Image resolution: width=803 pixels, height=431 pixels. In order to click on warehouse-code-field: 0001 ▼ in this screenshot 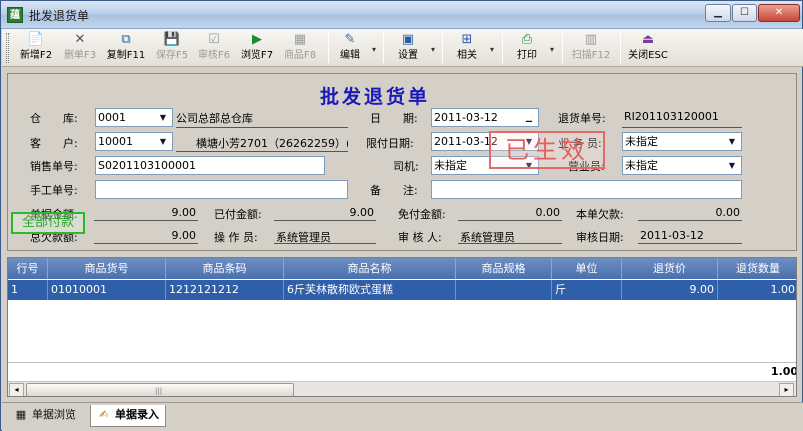, I will do `click(134, 117)`.